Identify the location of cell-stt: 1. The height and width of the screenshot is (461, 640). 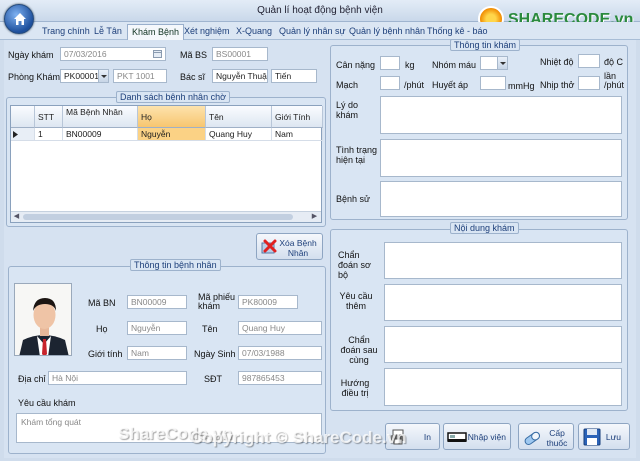
(49, 134).